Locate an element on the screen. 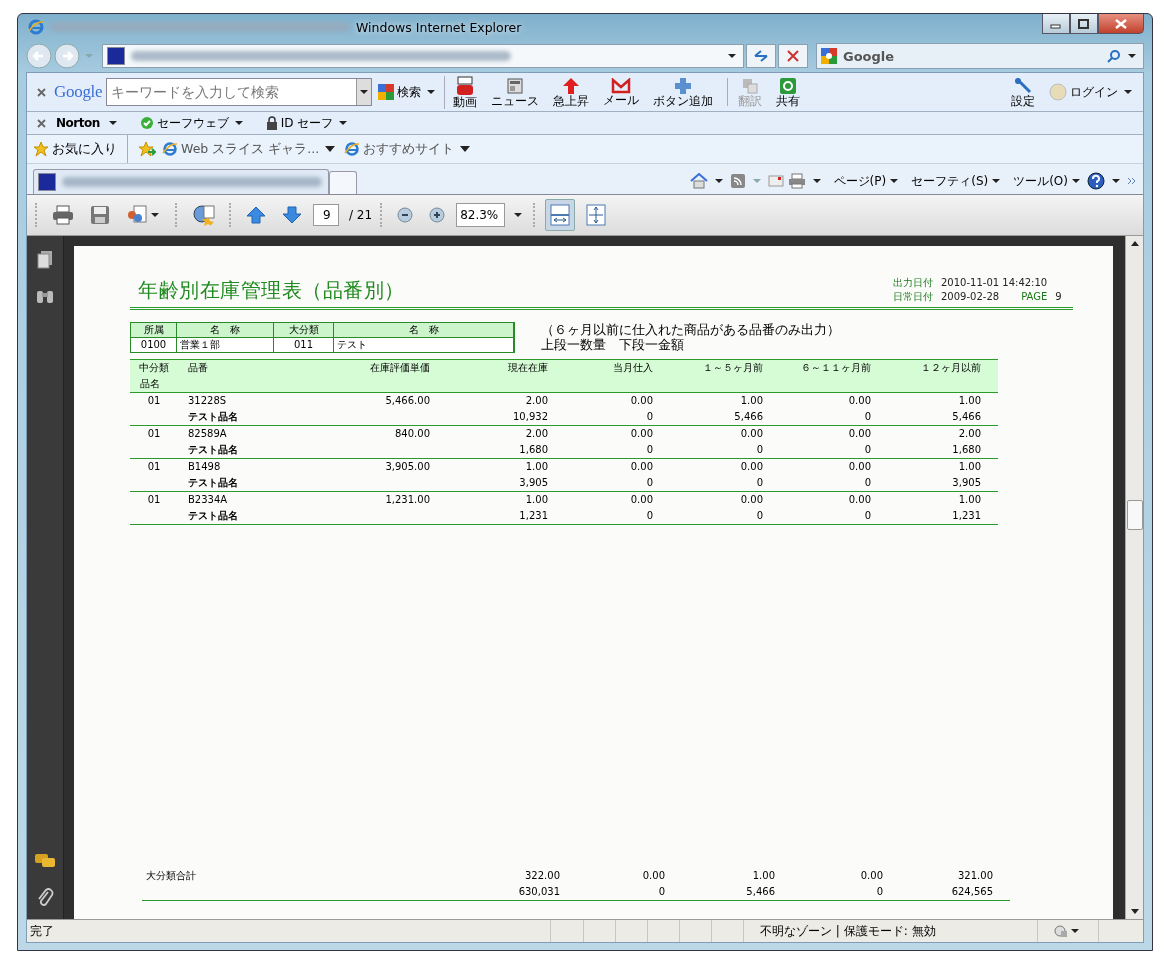 The height and width of the screenshot is (977, 1175). pages-icon is located at coordinates (45, 260).